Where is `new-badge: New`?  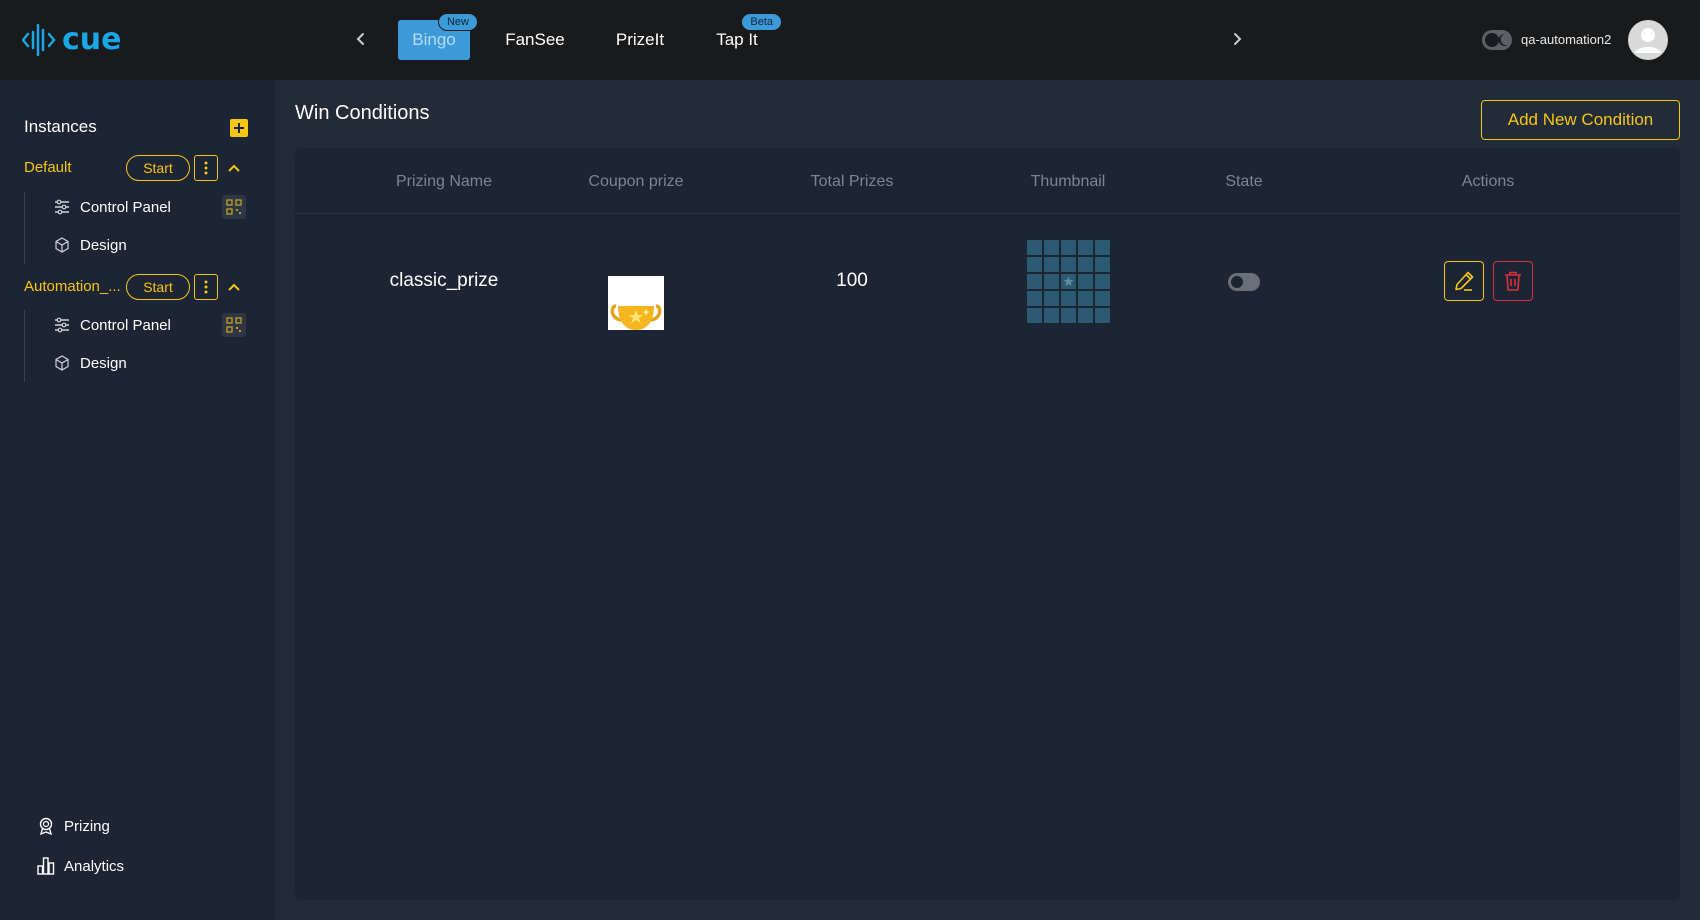 new-badge: New is located at coordinates (457, 22).